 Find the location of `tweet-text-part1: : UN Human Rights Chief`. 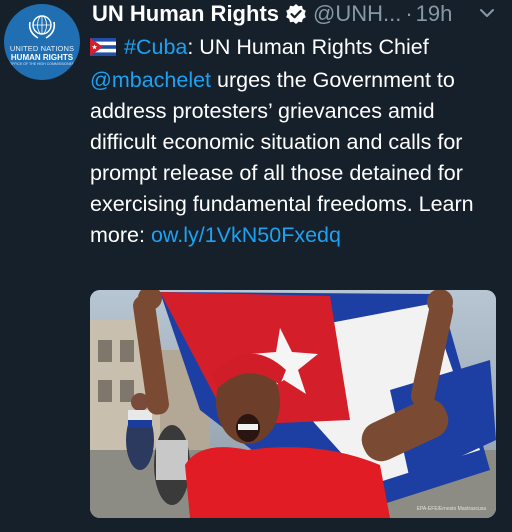

tweet-text-part1: : UN Human Rights Chief is located at coordinates (308, 47).